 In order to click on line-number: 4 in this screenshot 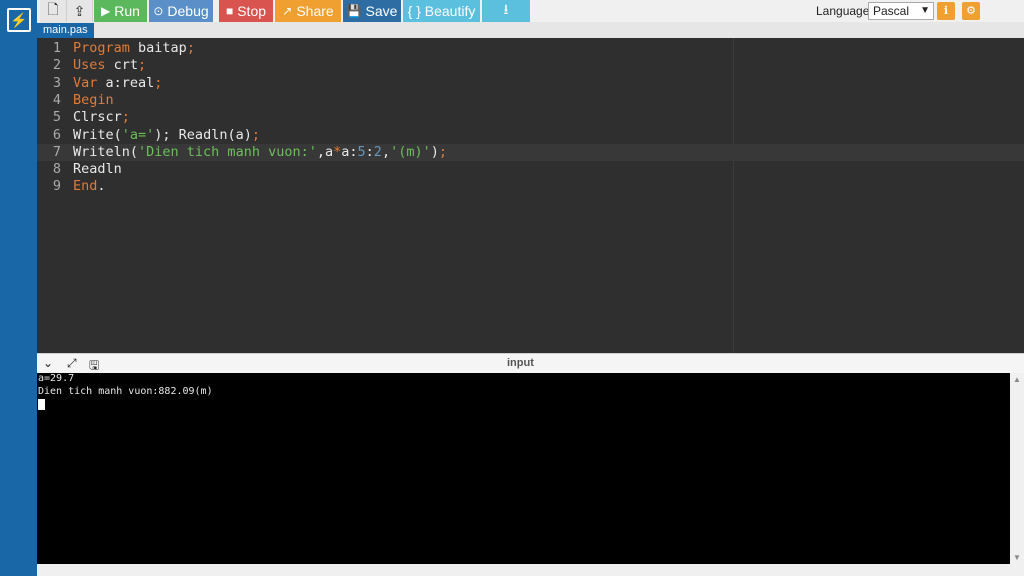, I will do `click(56, 99)`.